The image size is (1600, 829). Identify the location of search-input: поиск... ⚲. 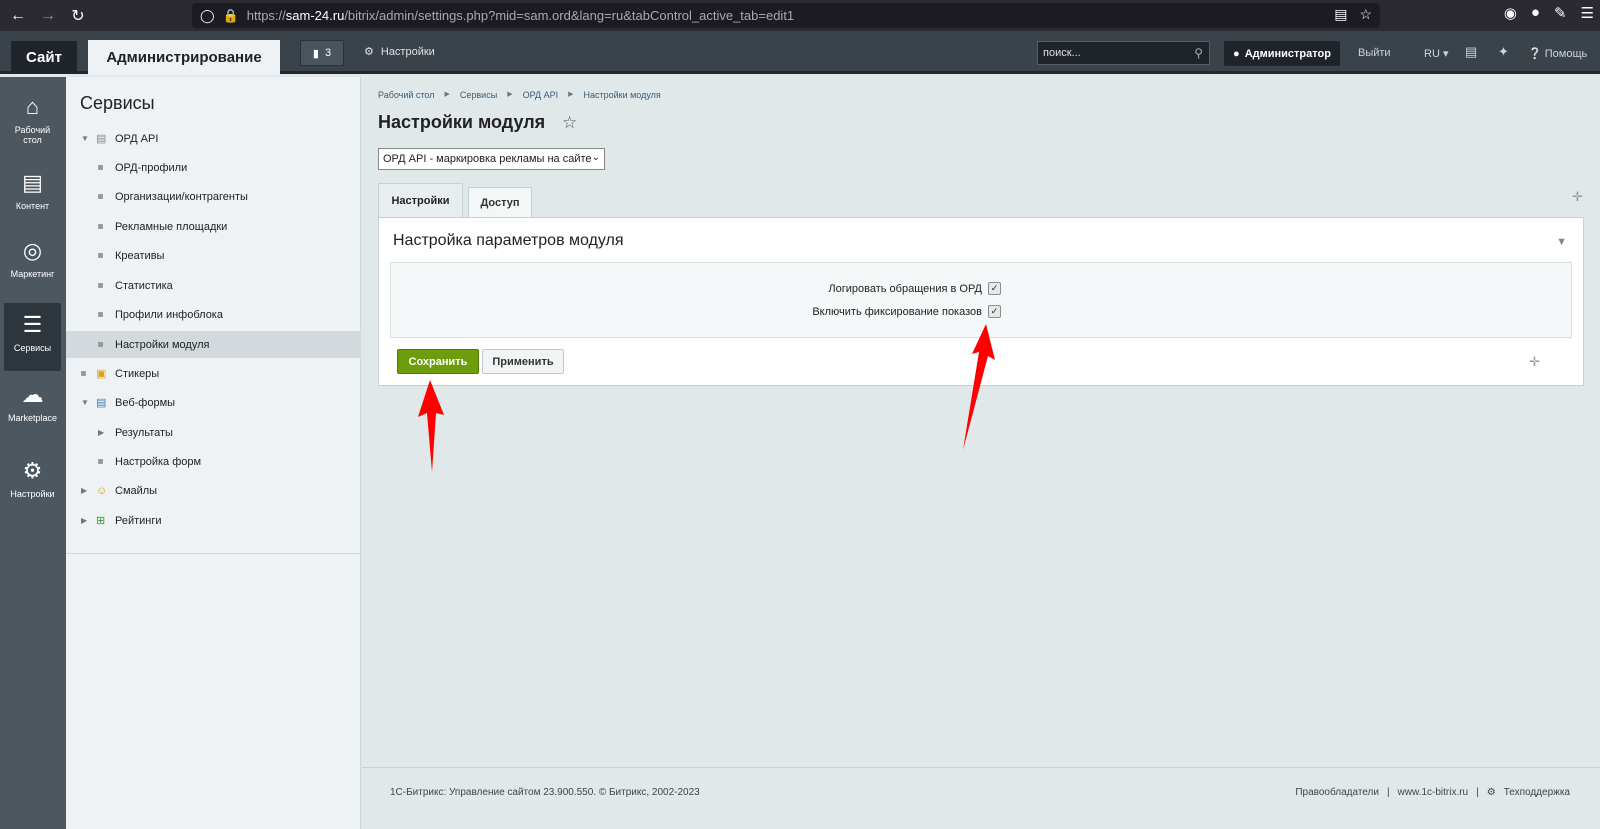
(1123, 53).